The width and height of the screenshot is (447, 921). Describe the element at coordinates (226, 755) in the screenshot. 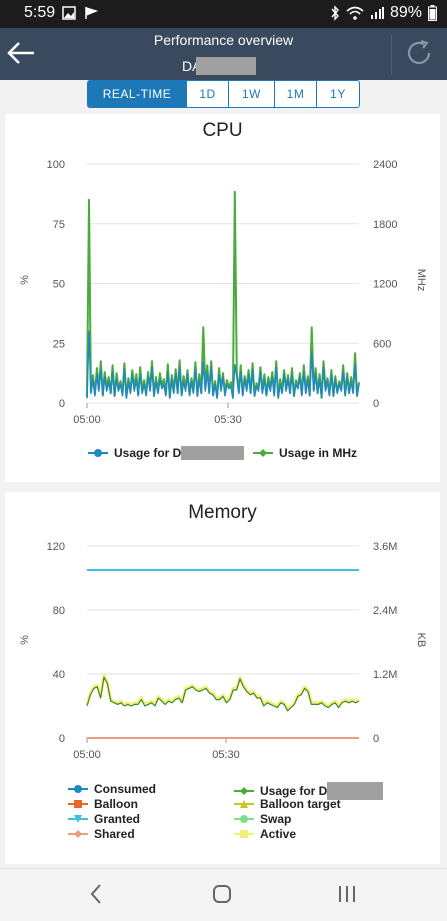

I see `memory-x-tick: 05:30` at that location.